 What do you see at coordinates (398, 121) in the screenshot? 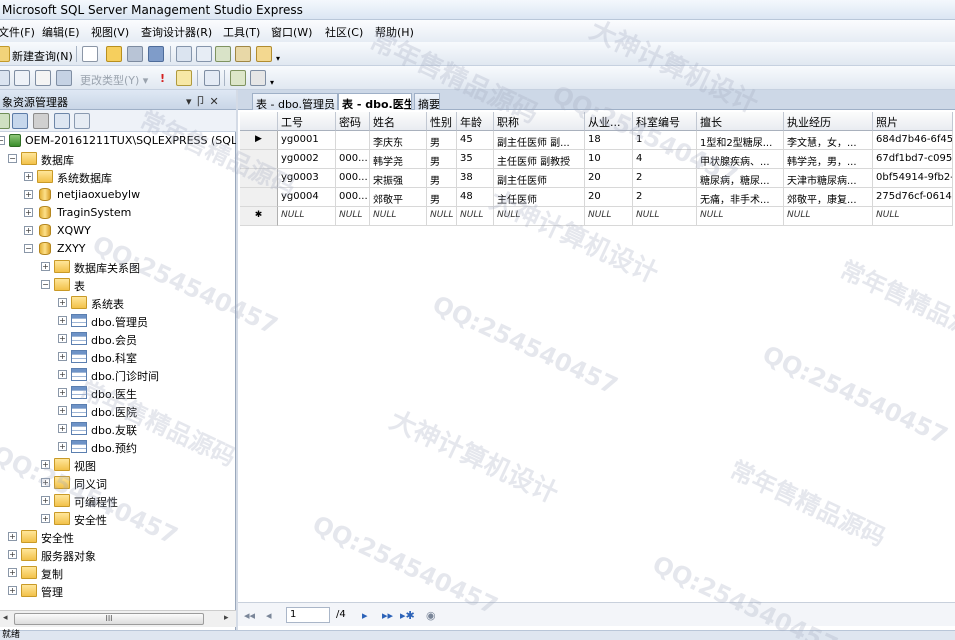
I see `column-header: 姓名` at bounding box center [398, 121].